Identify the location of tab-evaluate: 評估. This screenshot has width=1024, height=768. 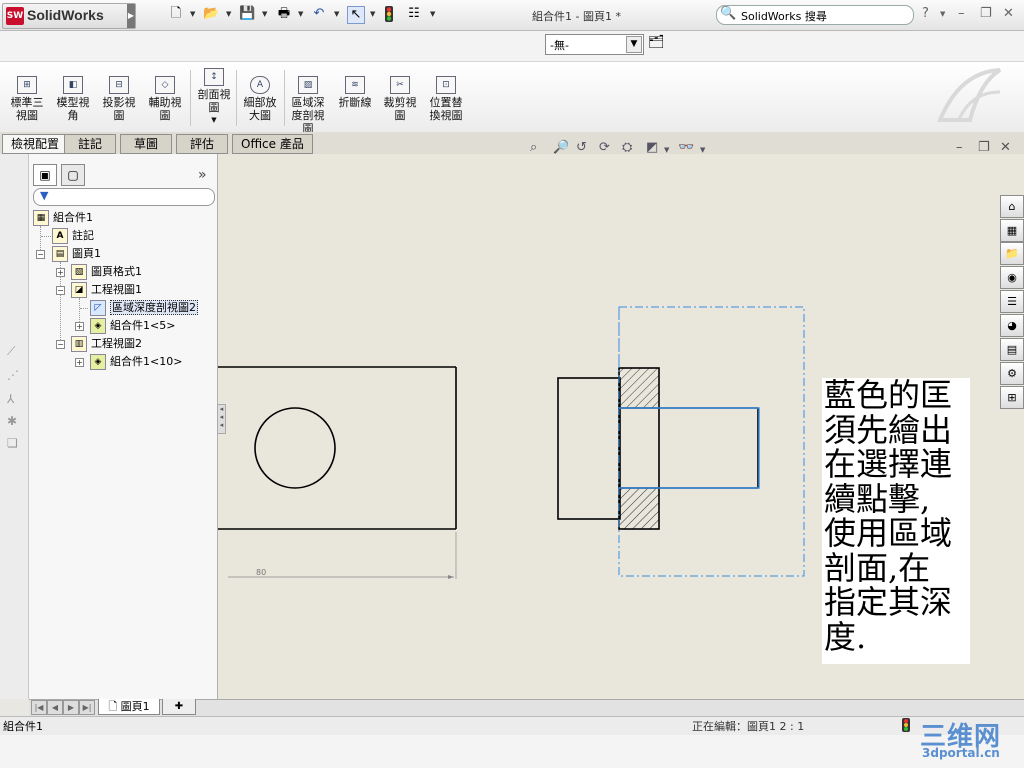
(202, 144).